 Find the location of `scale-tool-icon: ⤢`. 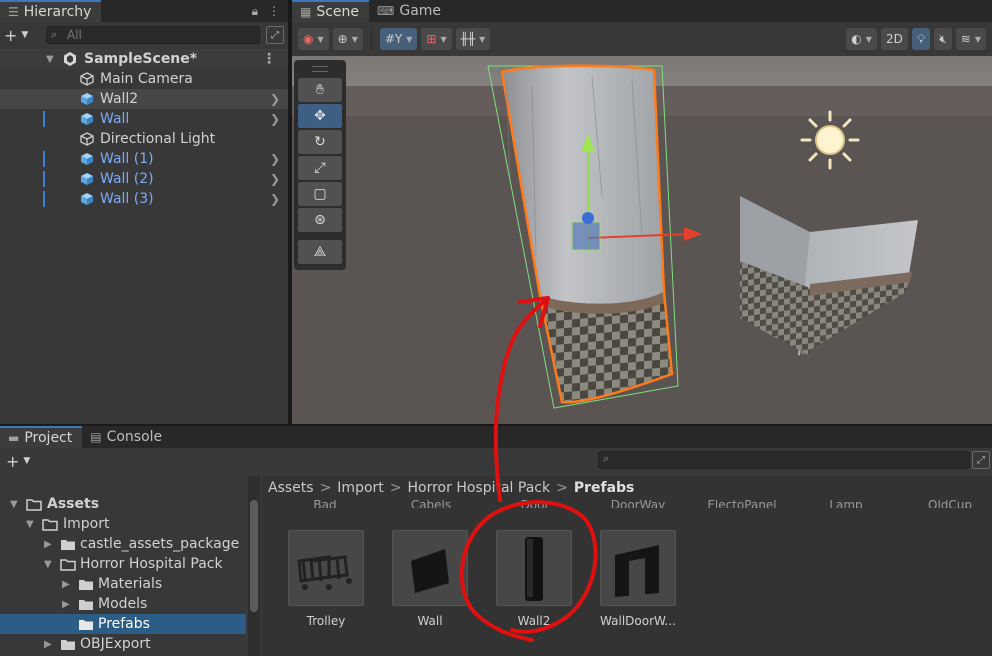

scale-tool-icon: ⤢ is located at coordinates (320, 168).